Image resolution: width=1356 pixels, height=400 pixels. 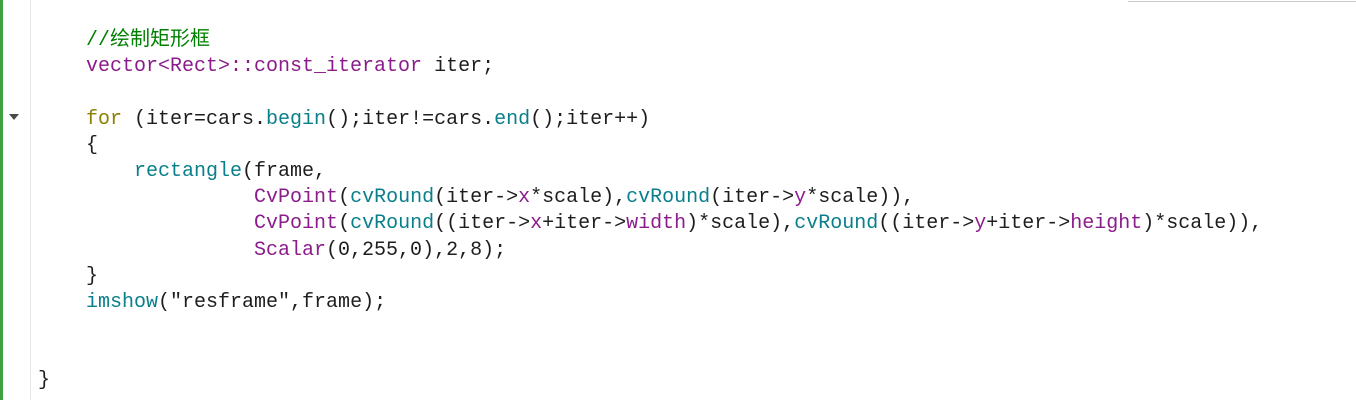 What do you see at coordinates (230, 67) in the screenshot?
I see `type-token: vector<Rect>::const_iterator` at bounding box center [230, 67].